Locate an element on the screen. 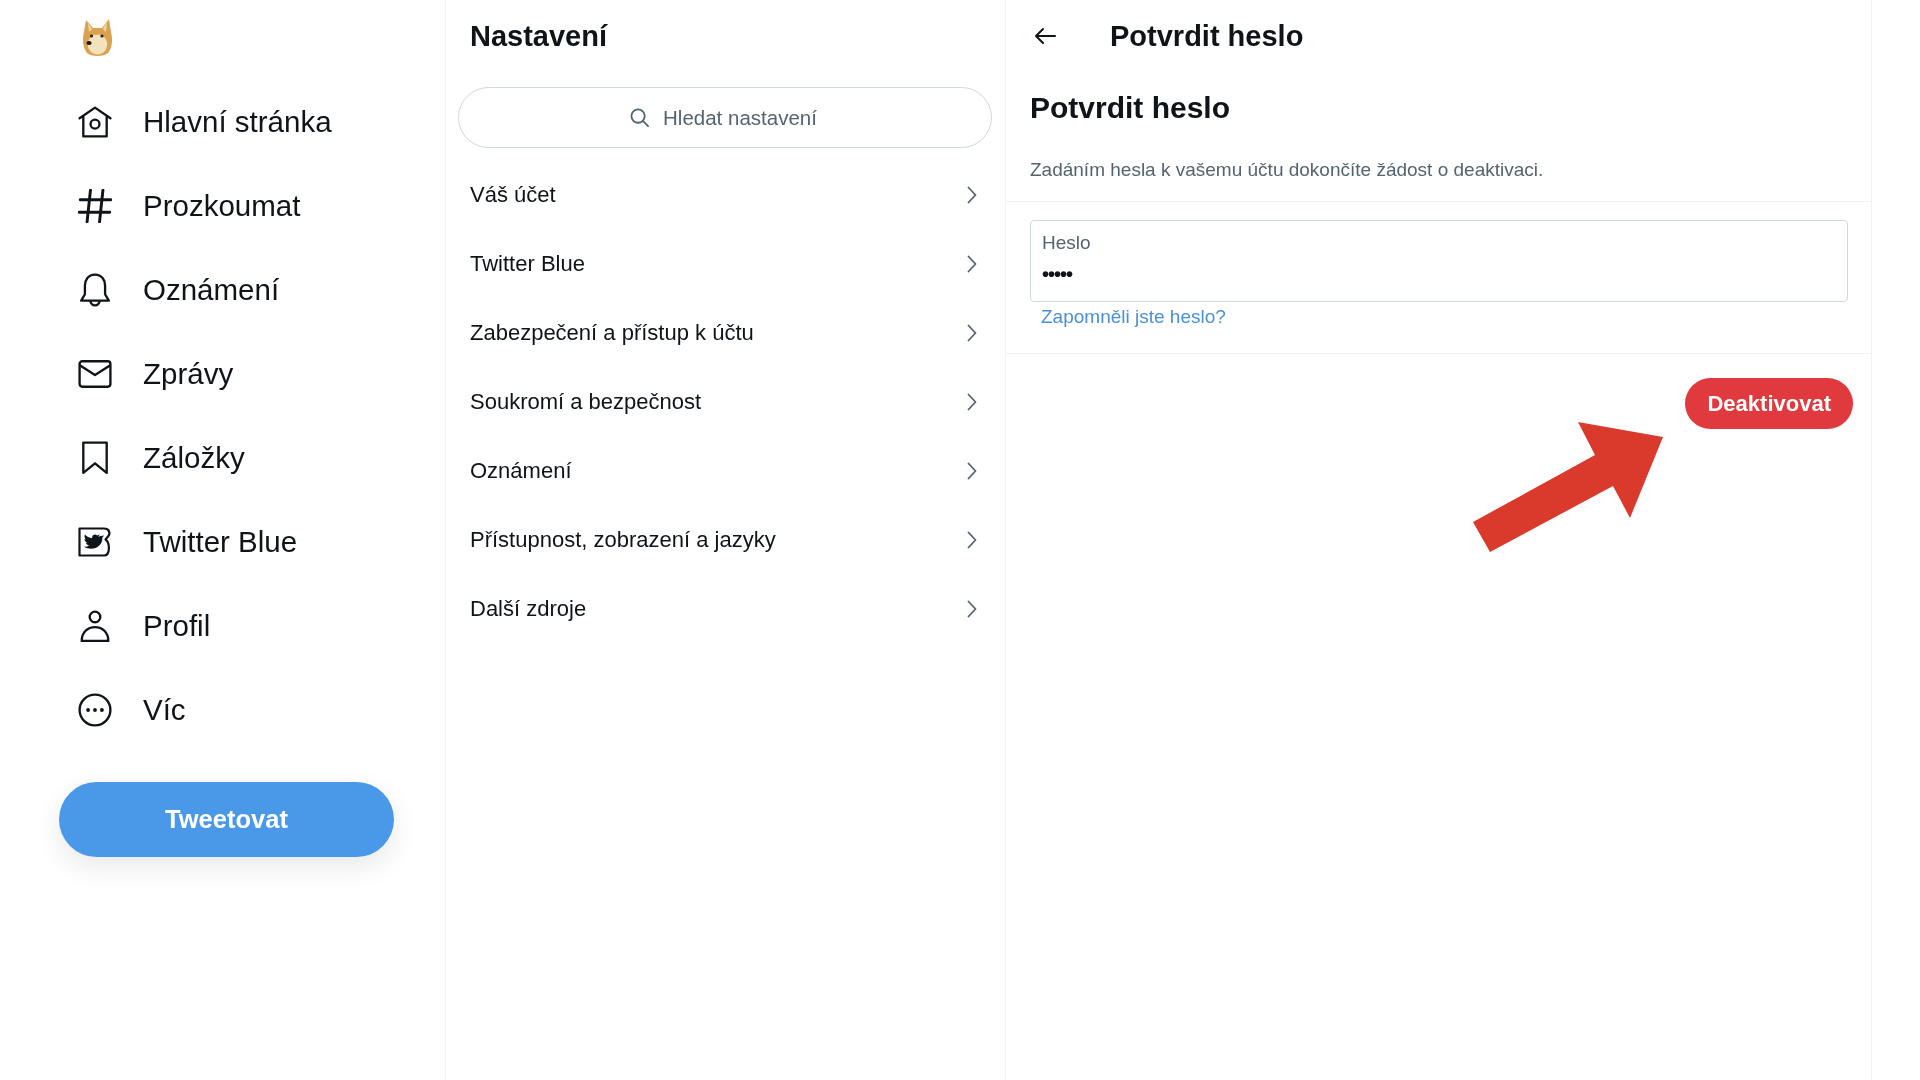 This screenshot has height=1080, width=1920. settings-item: Zabezpečení a přístup k účtu is located at coordinates (725, 332).